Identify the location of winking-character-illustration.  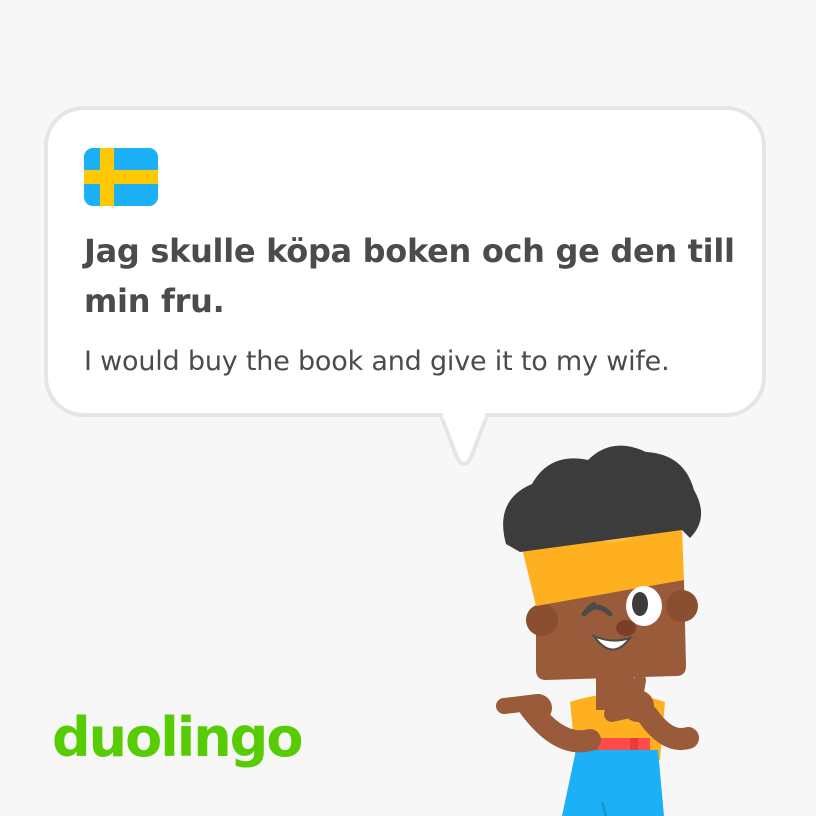
(599, 630).